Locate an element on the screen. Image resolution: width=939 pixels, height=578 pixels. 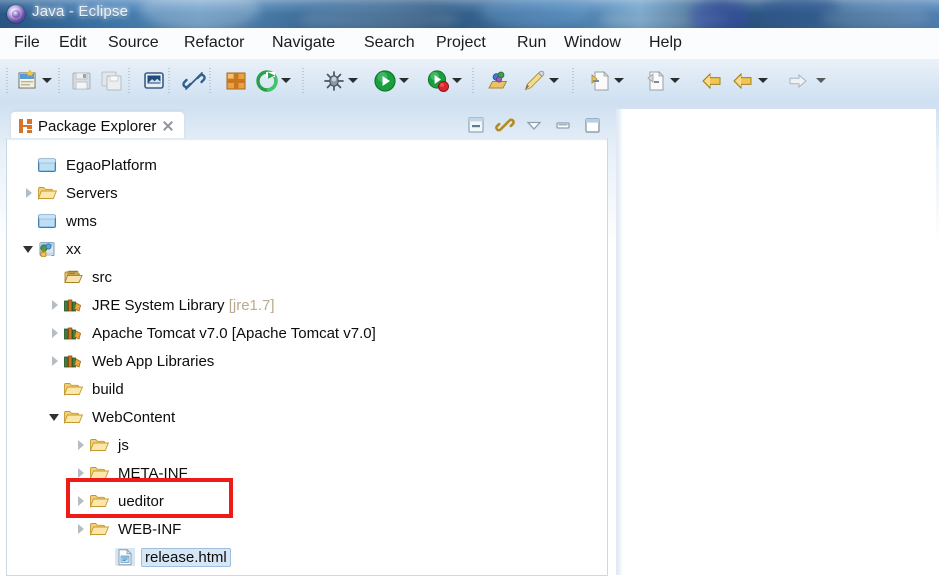
menu-refactor: Refactor is located at coordinates (214, 43).